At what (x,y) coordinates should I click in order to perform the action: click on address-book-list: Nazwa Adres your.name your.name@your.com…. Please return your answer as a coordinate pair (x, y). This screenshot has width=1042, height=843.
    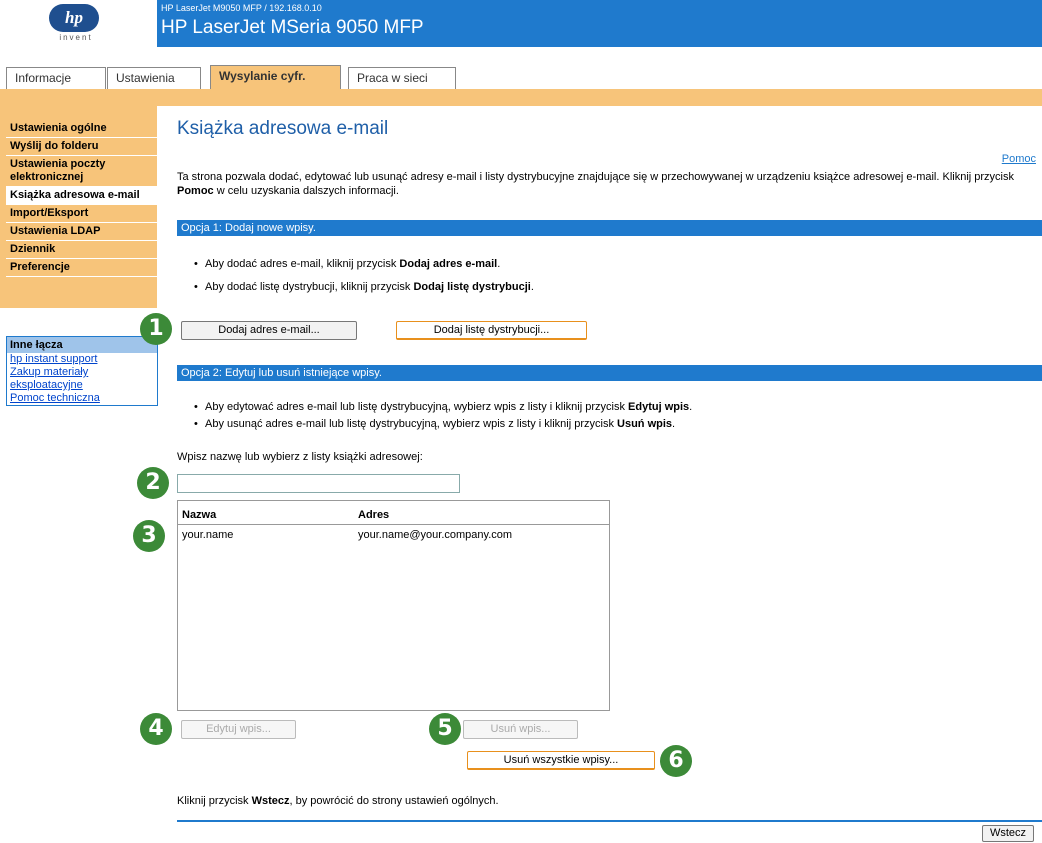
    Looking at the image, I should click on (393, 605).